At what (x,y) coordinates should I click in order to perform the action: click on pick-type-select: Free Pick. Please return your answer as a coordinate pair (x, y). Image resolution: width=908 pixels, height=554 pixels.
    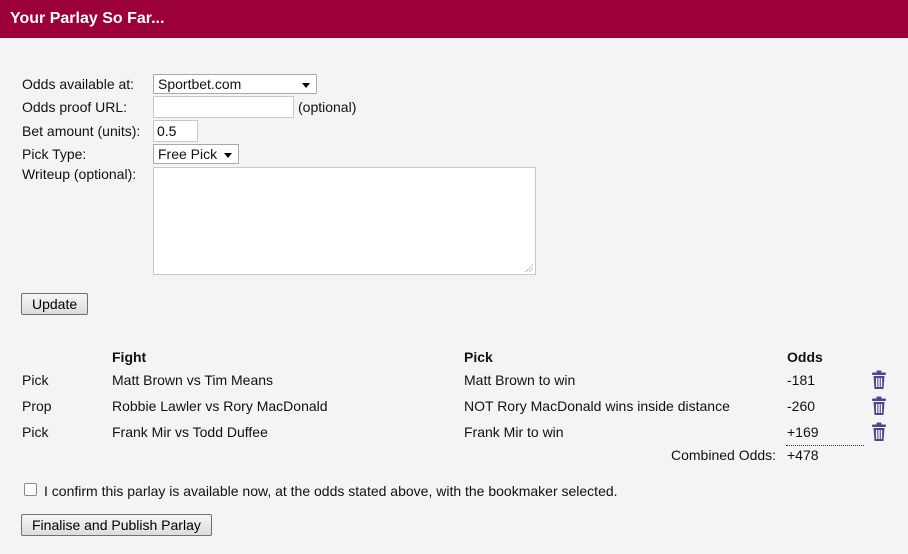
    Looking at the image, I should click on (196, 154).